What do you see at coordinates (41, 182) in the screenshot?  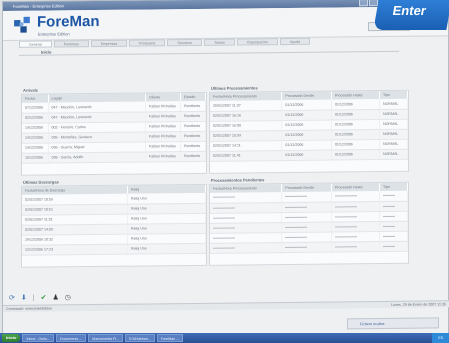 I see `last-downloads-title: Últimas Descargas` at bounding box center [41, 182].